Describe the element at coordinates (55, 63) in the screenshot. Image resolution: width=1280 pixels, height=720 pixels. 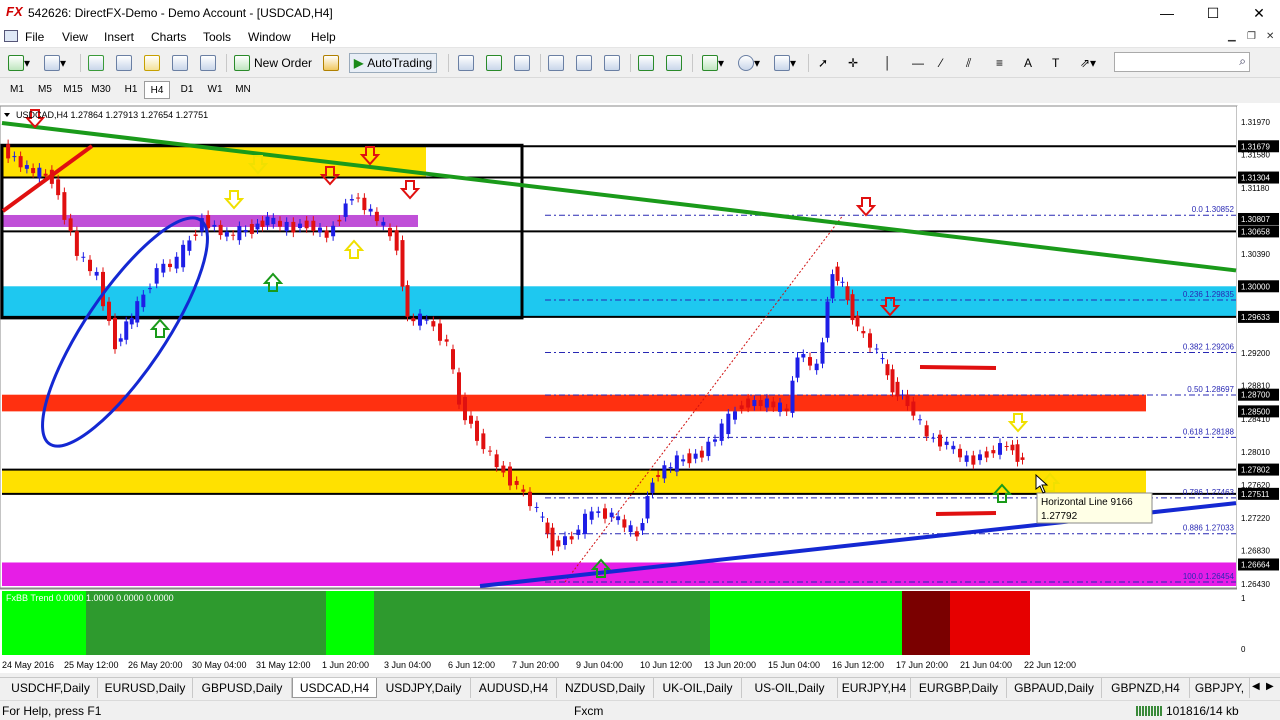
I see `profiles-icon: ▾` at that location.